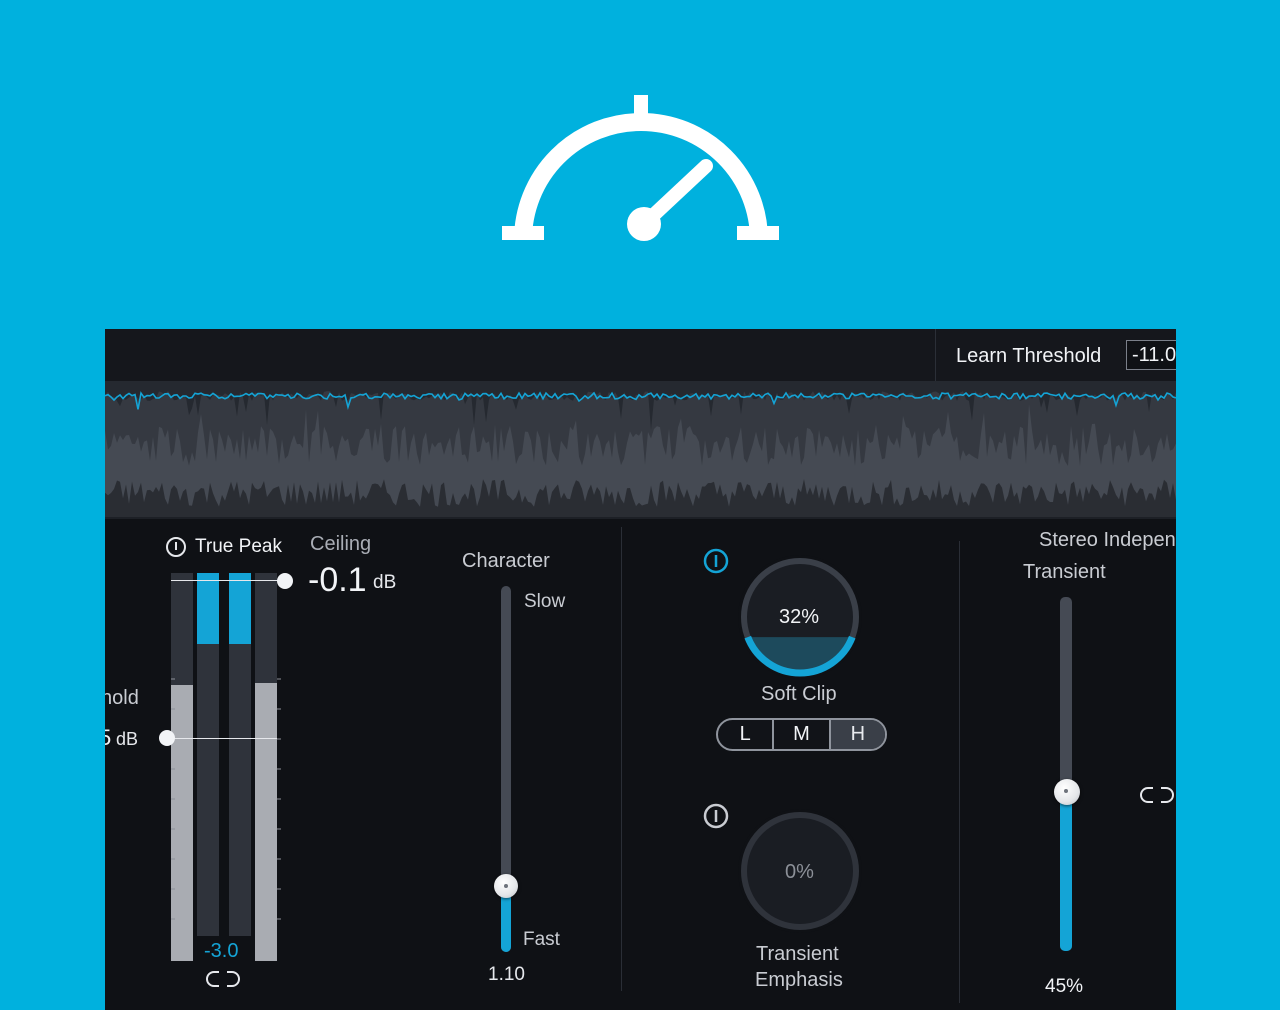 This screenshot has width=1280, height=1010. What do you see at coordinates (797, 954) in the screenshot?
I see `transient-emphasis-label-line1: Transient` at bounding box center [797, 954].